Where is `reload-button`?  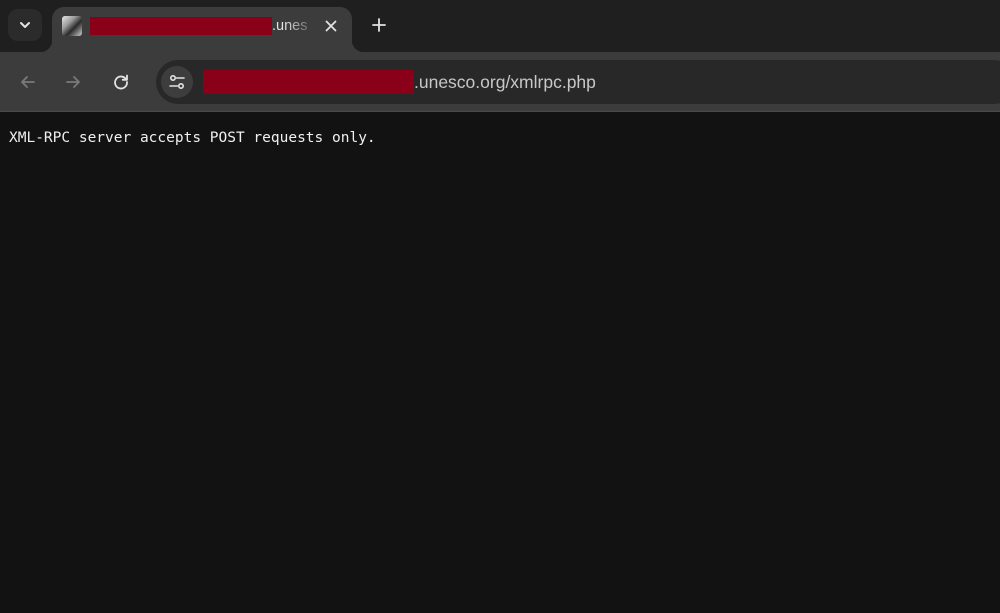
reload-button is located at coordinates (121, 82).